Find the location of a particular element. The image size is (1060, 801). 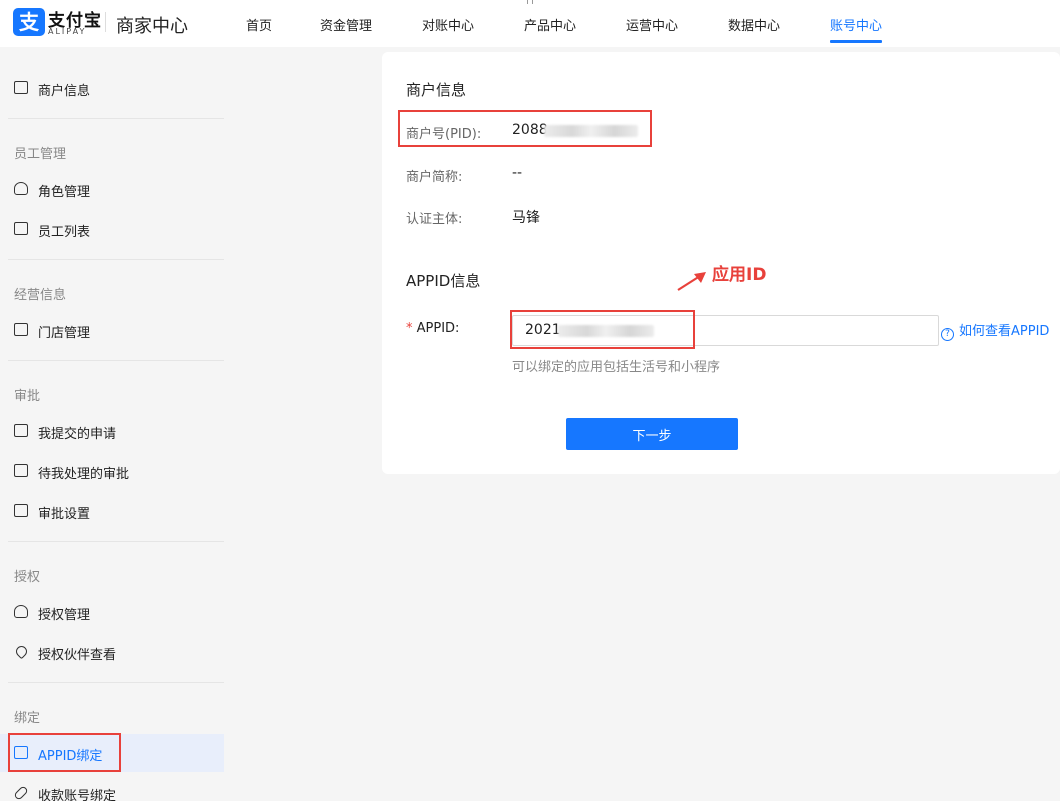

appid-label: * APPID: is located at coordinates (432, 328).